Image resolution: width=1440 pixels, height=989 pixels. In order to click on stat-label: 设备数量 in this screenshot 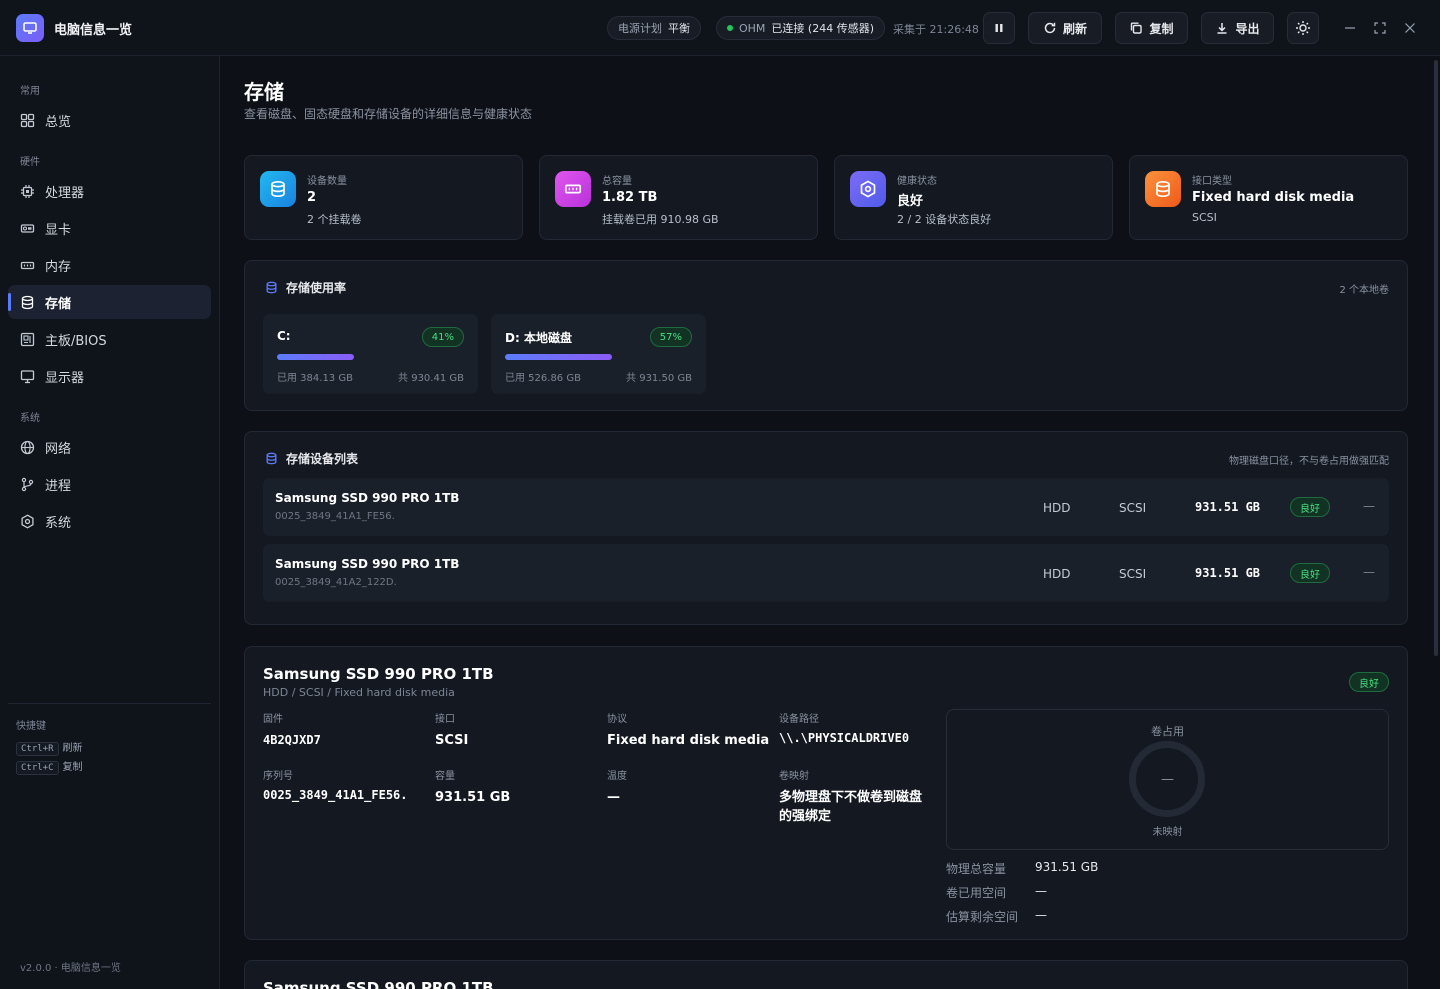, I will do `click(327, 181)`.